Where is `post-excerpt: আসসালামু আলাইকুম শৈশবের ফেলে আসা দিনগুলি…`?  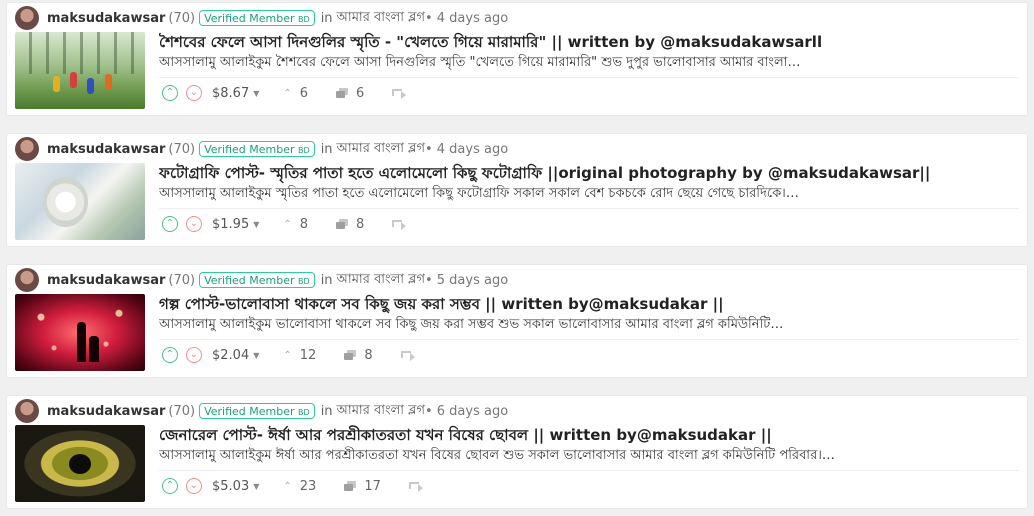 post-excerpt: আসসালামু আলাইকুম শৈশবের ফেলে আসা দিনগুলি… is located at coordinates (589, 63).